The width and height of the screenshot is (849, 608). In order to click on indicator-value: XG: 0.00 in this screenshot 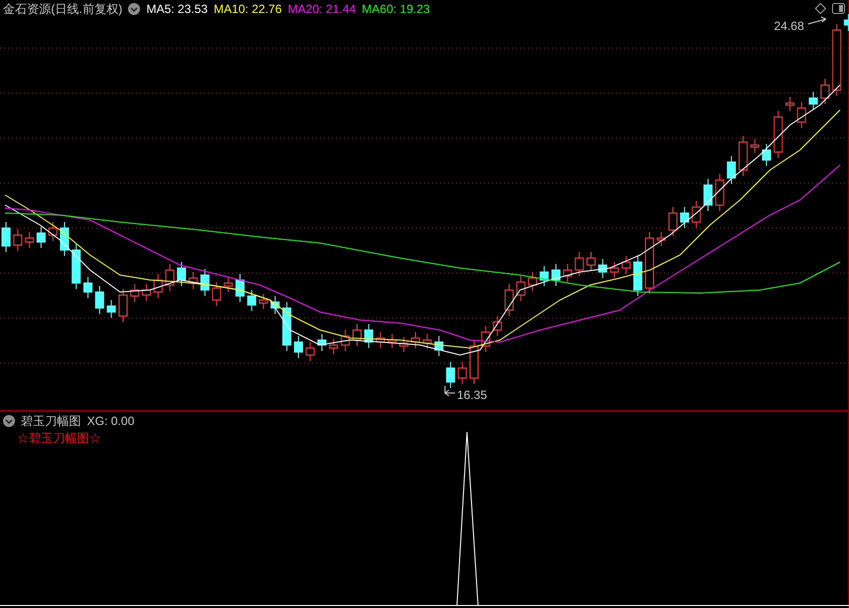, I will do `click(110, 421)`.